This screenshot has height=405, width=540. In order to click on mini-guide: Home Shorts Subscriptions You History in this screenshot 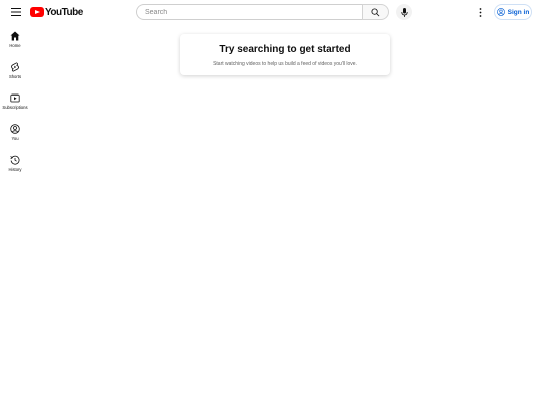, I will do `click(15, 105)`.